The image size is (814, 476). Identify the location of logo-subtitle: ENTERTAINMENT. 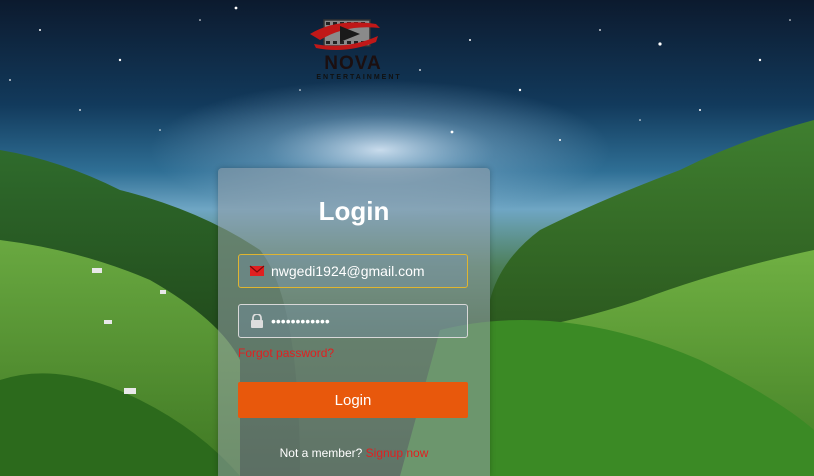
(359, 77).